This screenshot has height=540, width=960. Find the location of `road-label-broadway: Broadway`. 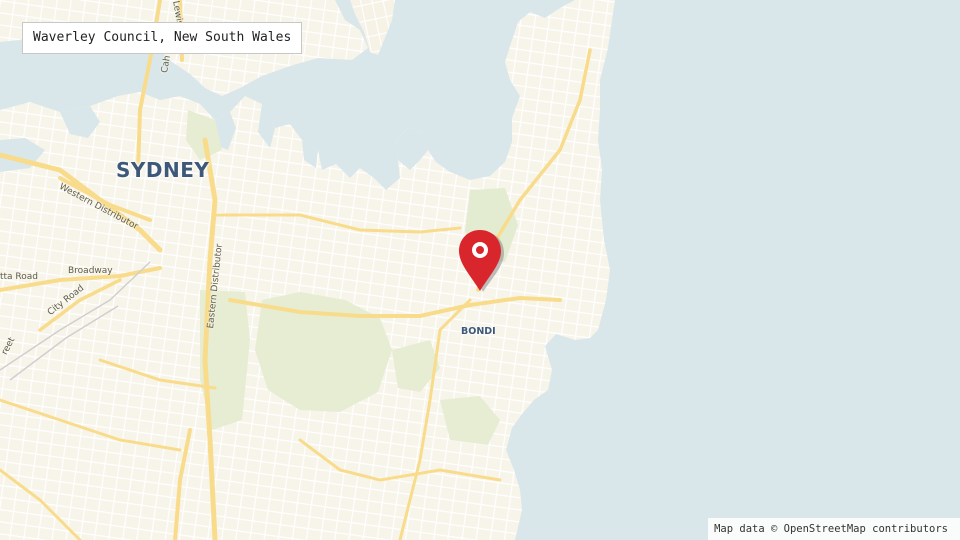

road-label-broadway: Broadway is located at coordinates (90, 271).